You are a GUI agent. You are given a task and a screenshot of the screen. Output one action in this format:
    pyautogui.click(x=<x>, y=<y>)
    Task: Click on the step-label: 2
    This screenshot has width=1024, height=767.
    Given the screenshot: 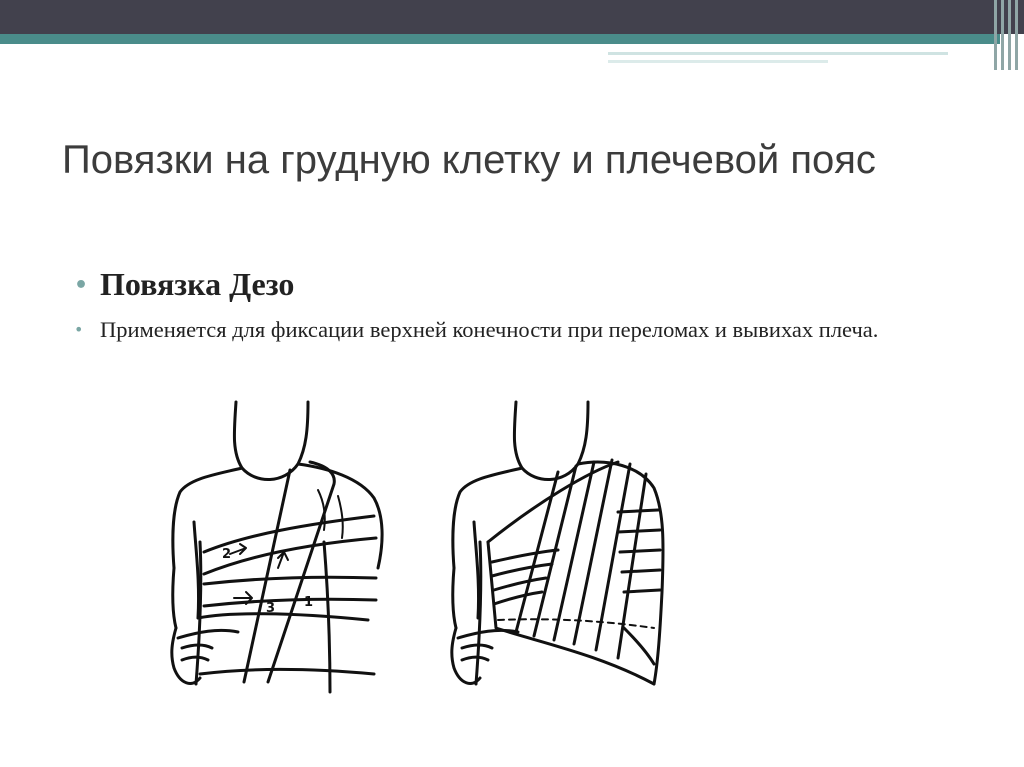 What is the action you would take?
    pyautogui.click(x=226, y=554)
    